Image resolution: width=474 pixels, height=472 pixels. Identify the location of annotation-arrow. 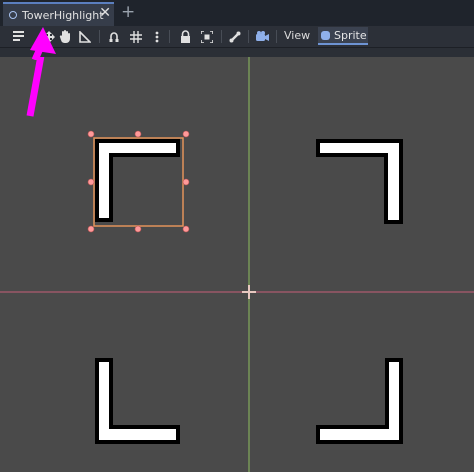
(35, 87).